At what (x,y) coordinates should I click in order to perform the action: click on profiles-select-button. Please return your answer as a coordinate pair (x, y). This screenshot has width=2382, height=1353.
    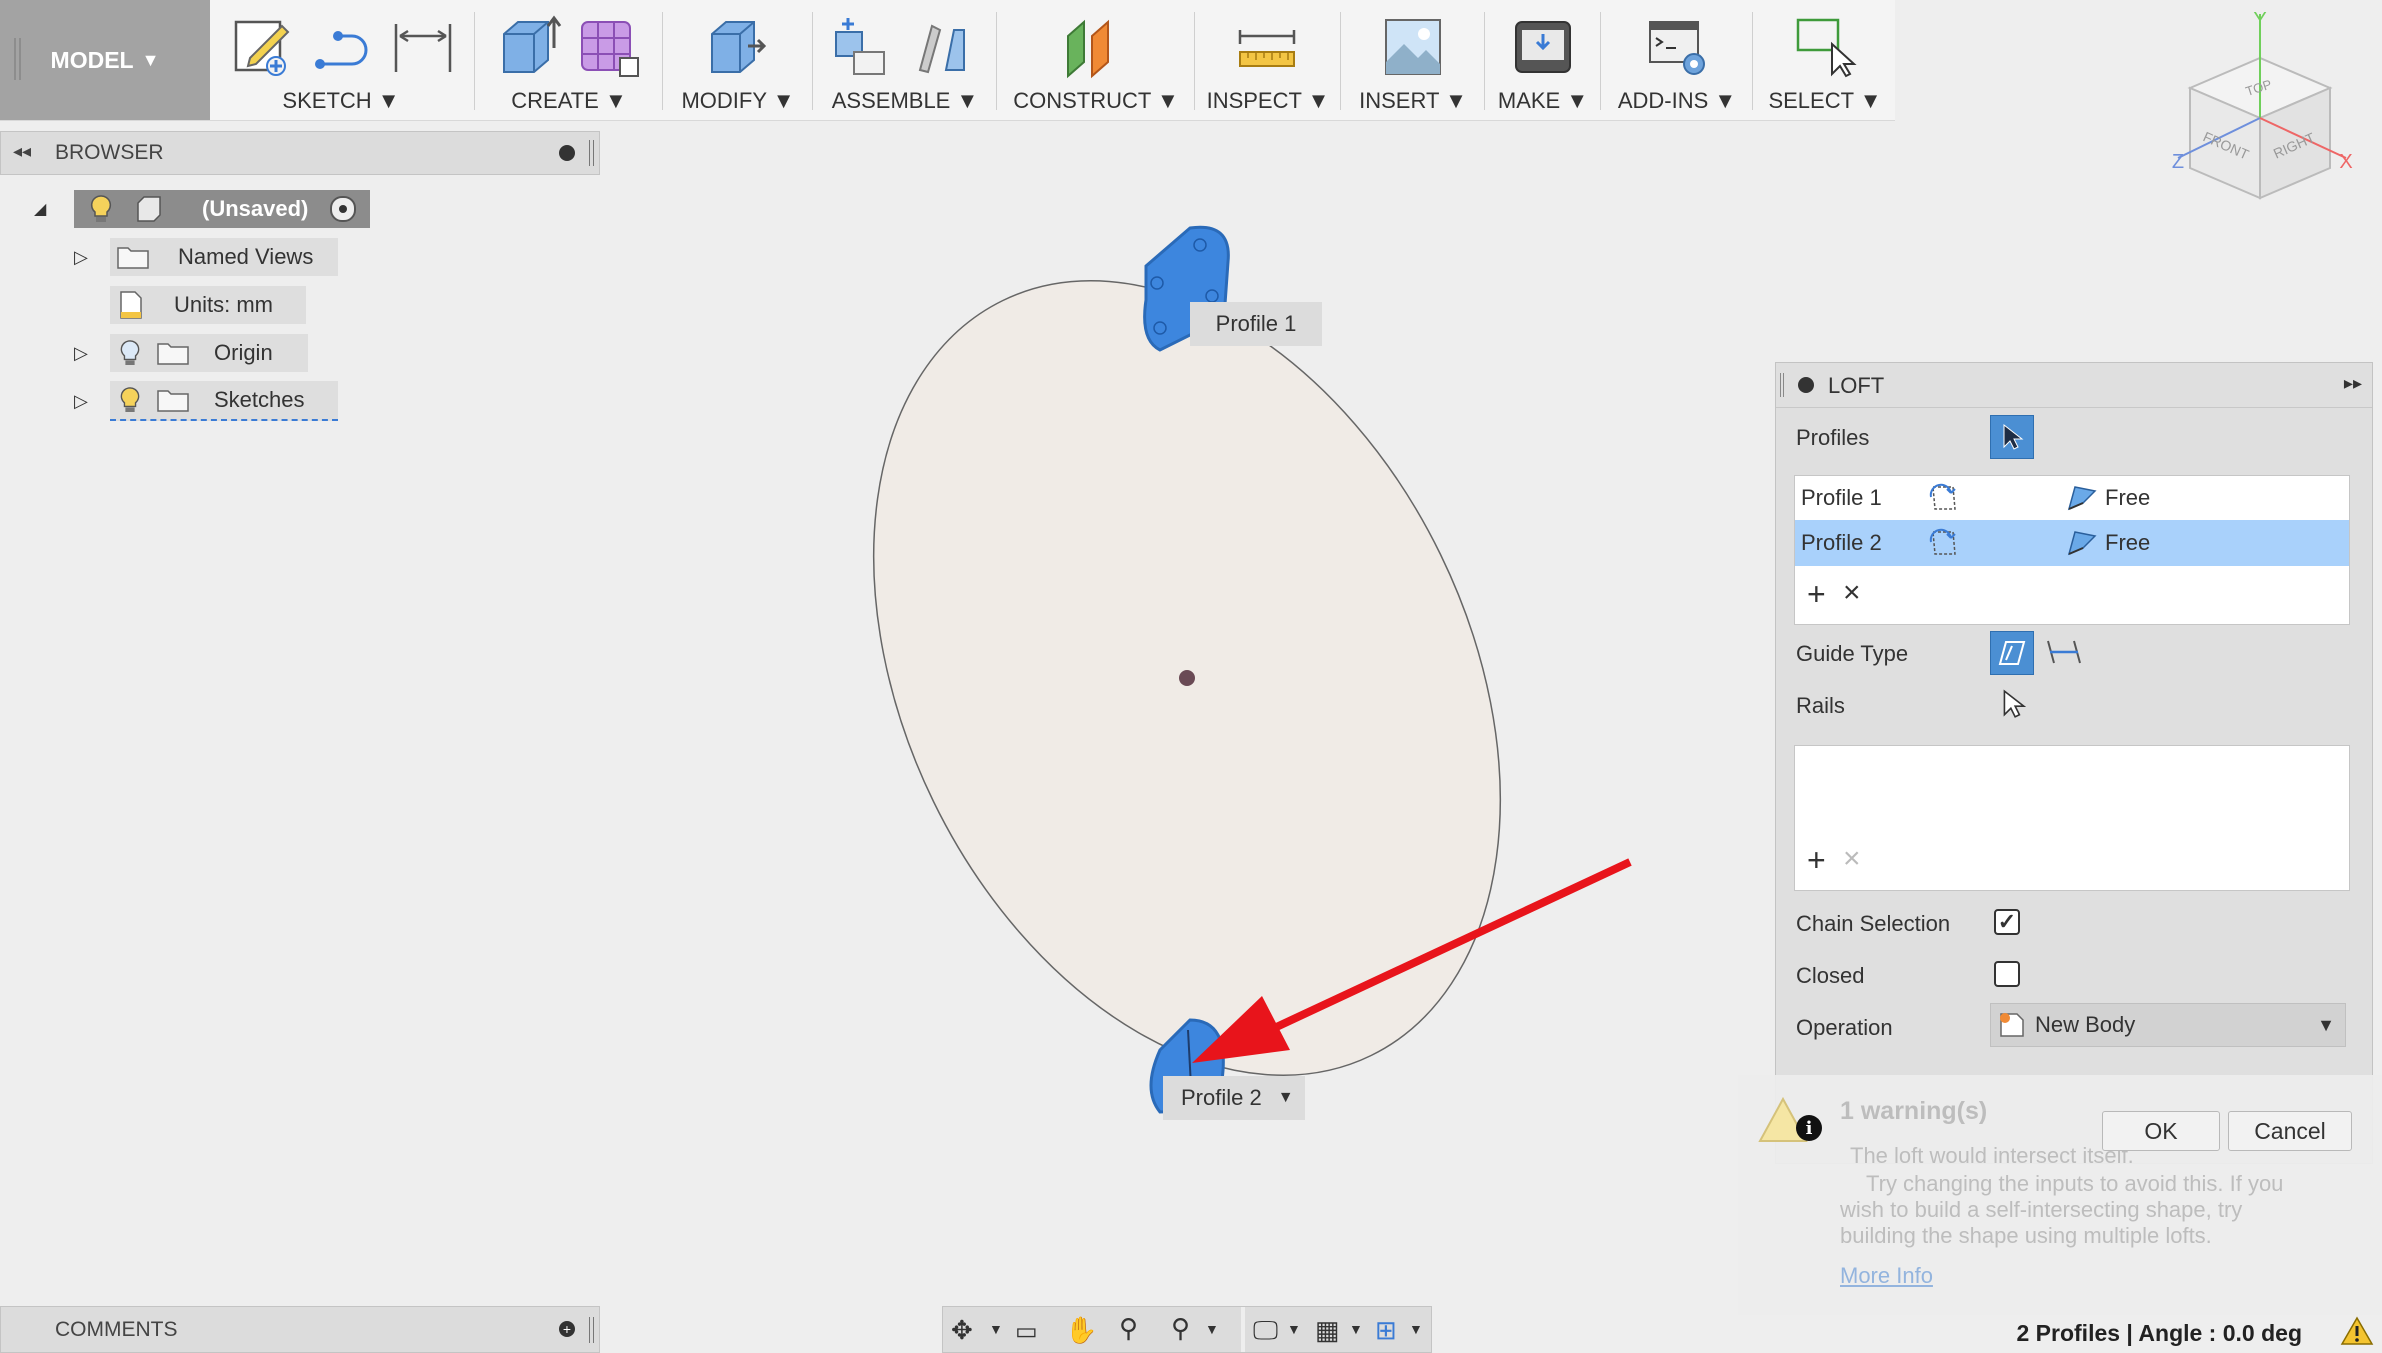
    Looking at the image, I should click on (2012, 437).